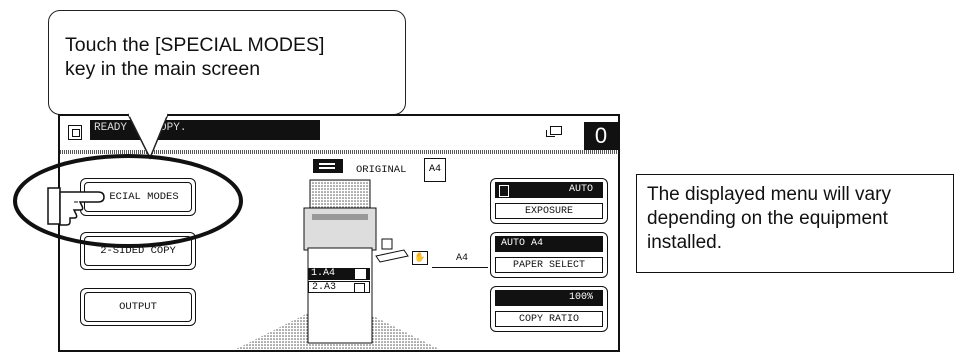 The image size is (963, 352). I want to click on pointing-hand-icon, so click(76, 206).